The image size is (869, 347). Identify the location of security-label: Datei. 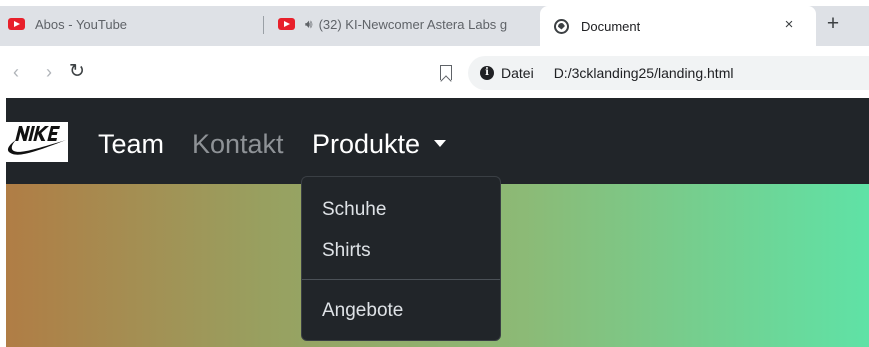
(517, 73).